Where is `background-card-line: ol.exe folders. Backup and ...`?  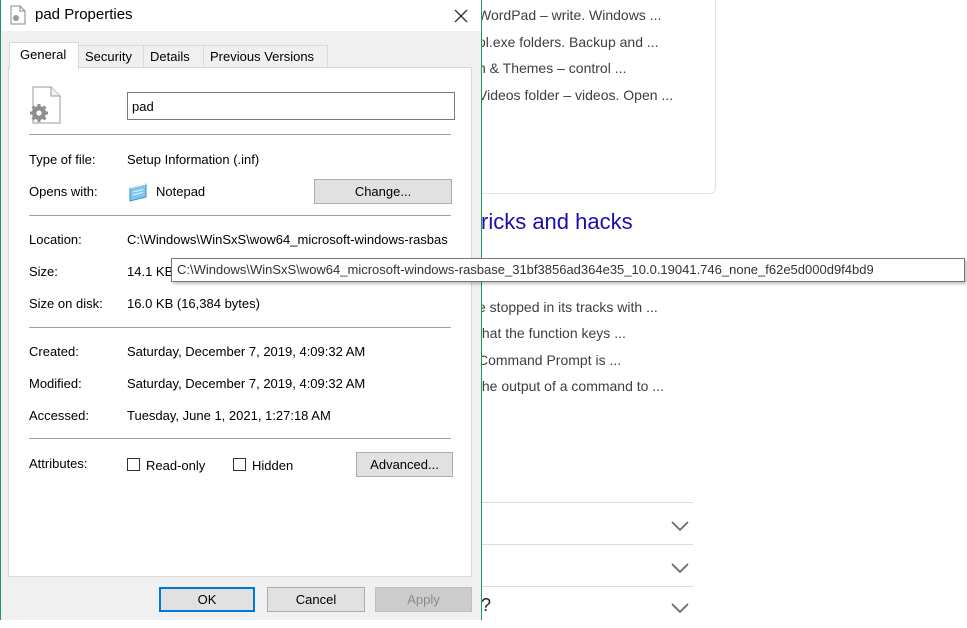 background-card-line: ol.exe folders. Backup and ... is located at coordinates (568, 42).